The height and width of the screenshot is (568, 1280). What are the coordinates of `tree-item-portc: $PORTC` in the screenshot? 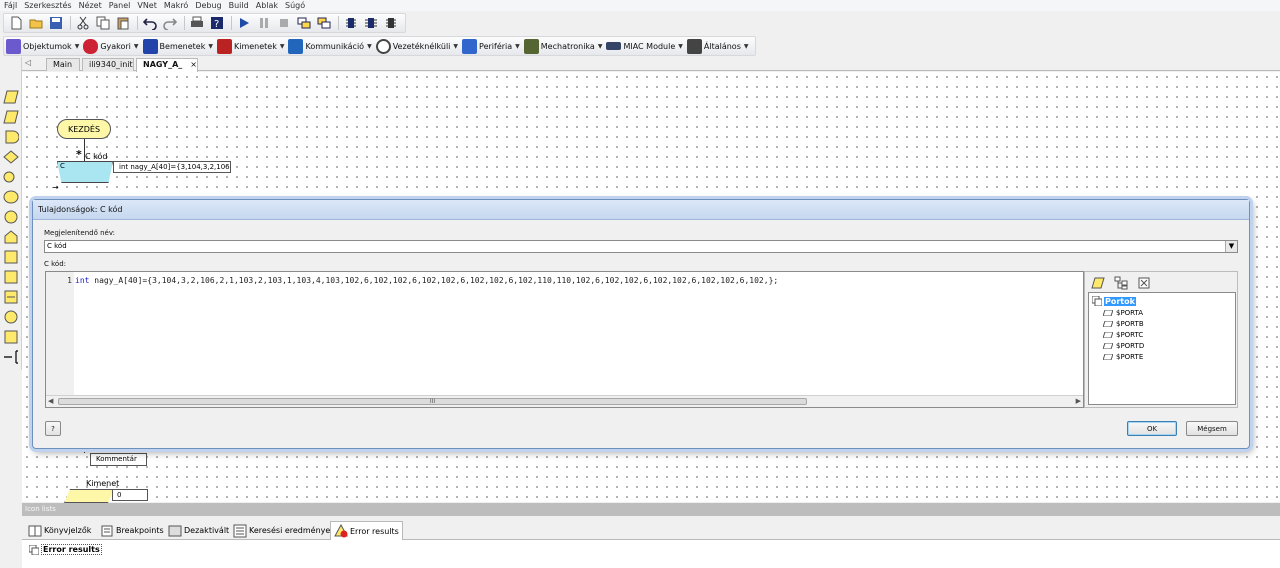 It's located at (1123, 335).